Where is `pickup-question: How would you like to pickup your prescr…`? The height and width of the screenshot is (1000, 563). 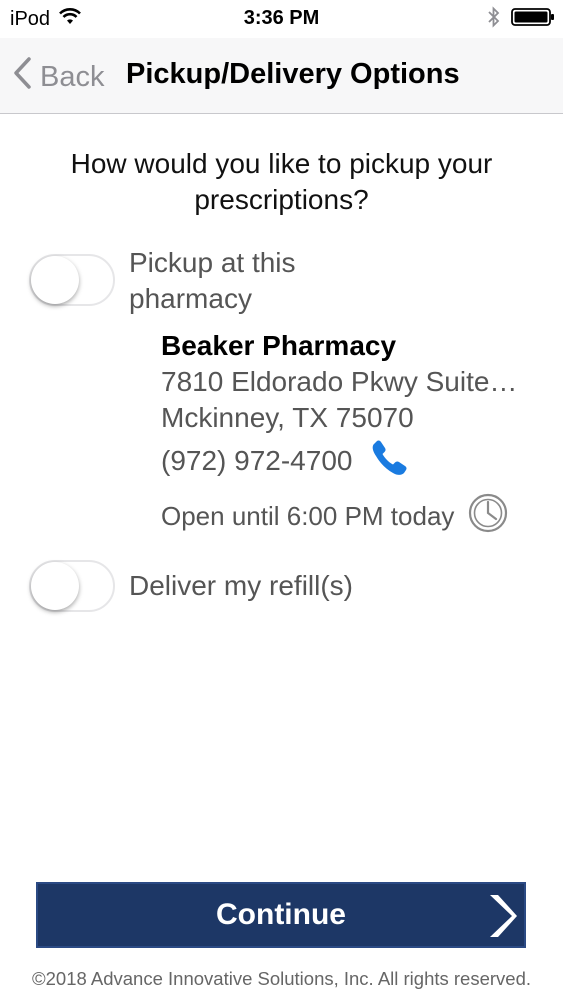 pickup-question: How would you like to pickup your prescr… is located at coordinates (281, 182).